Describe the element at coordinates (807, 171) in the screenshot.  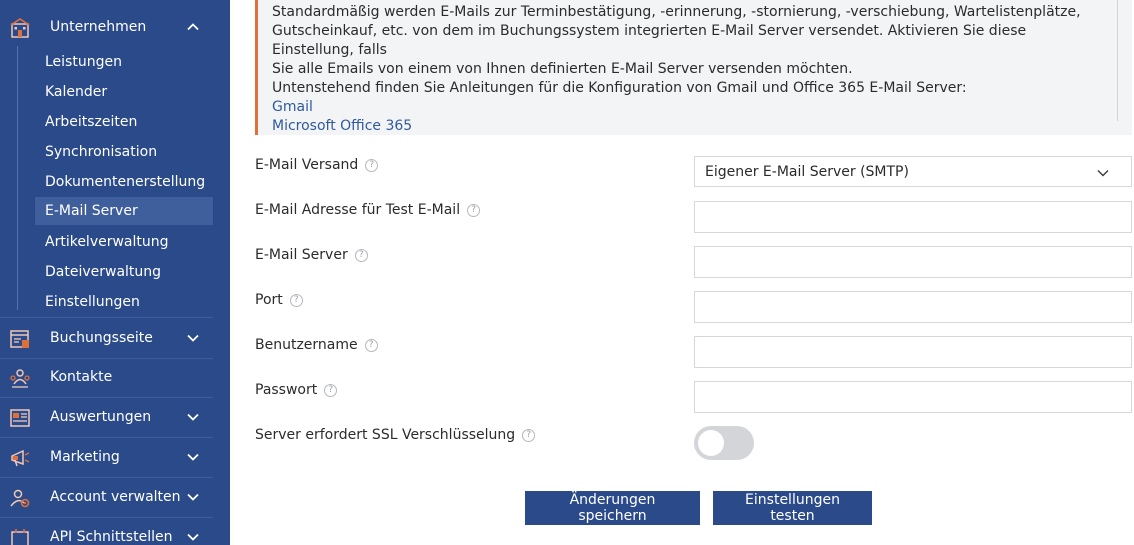
I see `email-versand-selected-value: Eigener E-Mail Server (SMTP)` at that location.